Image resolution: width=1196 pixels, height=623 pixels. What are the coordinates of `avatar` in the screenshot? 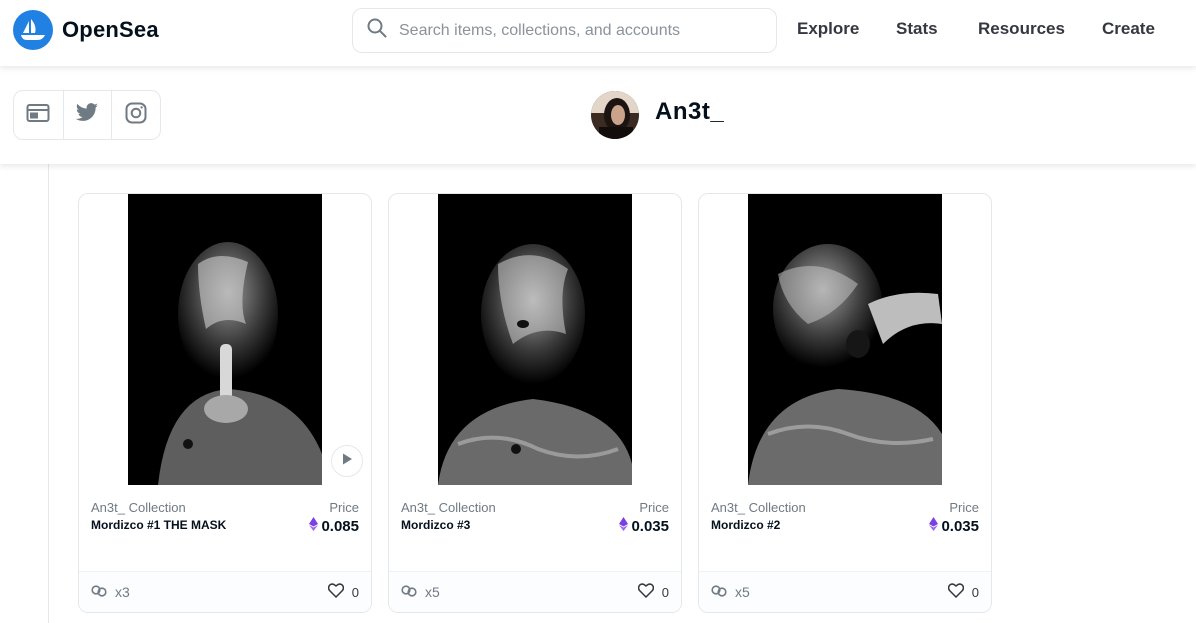 It's located at (615, 115).